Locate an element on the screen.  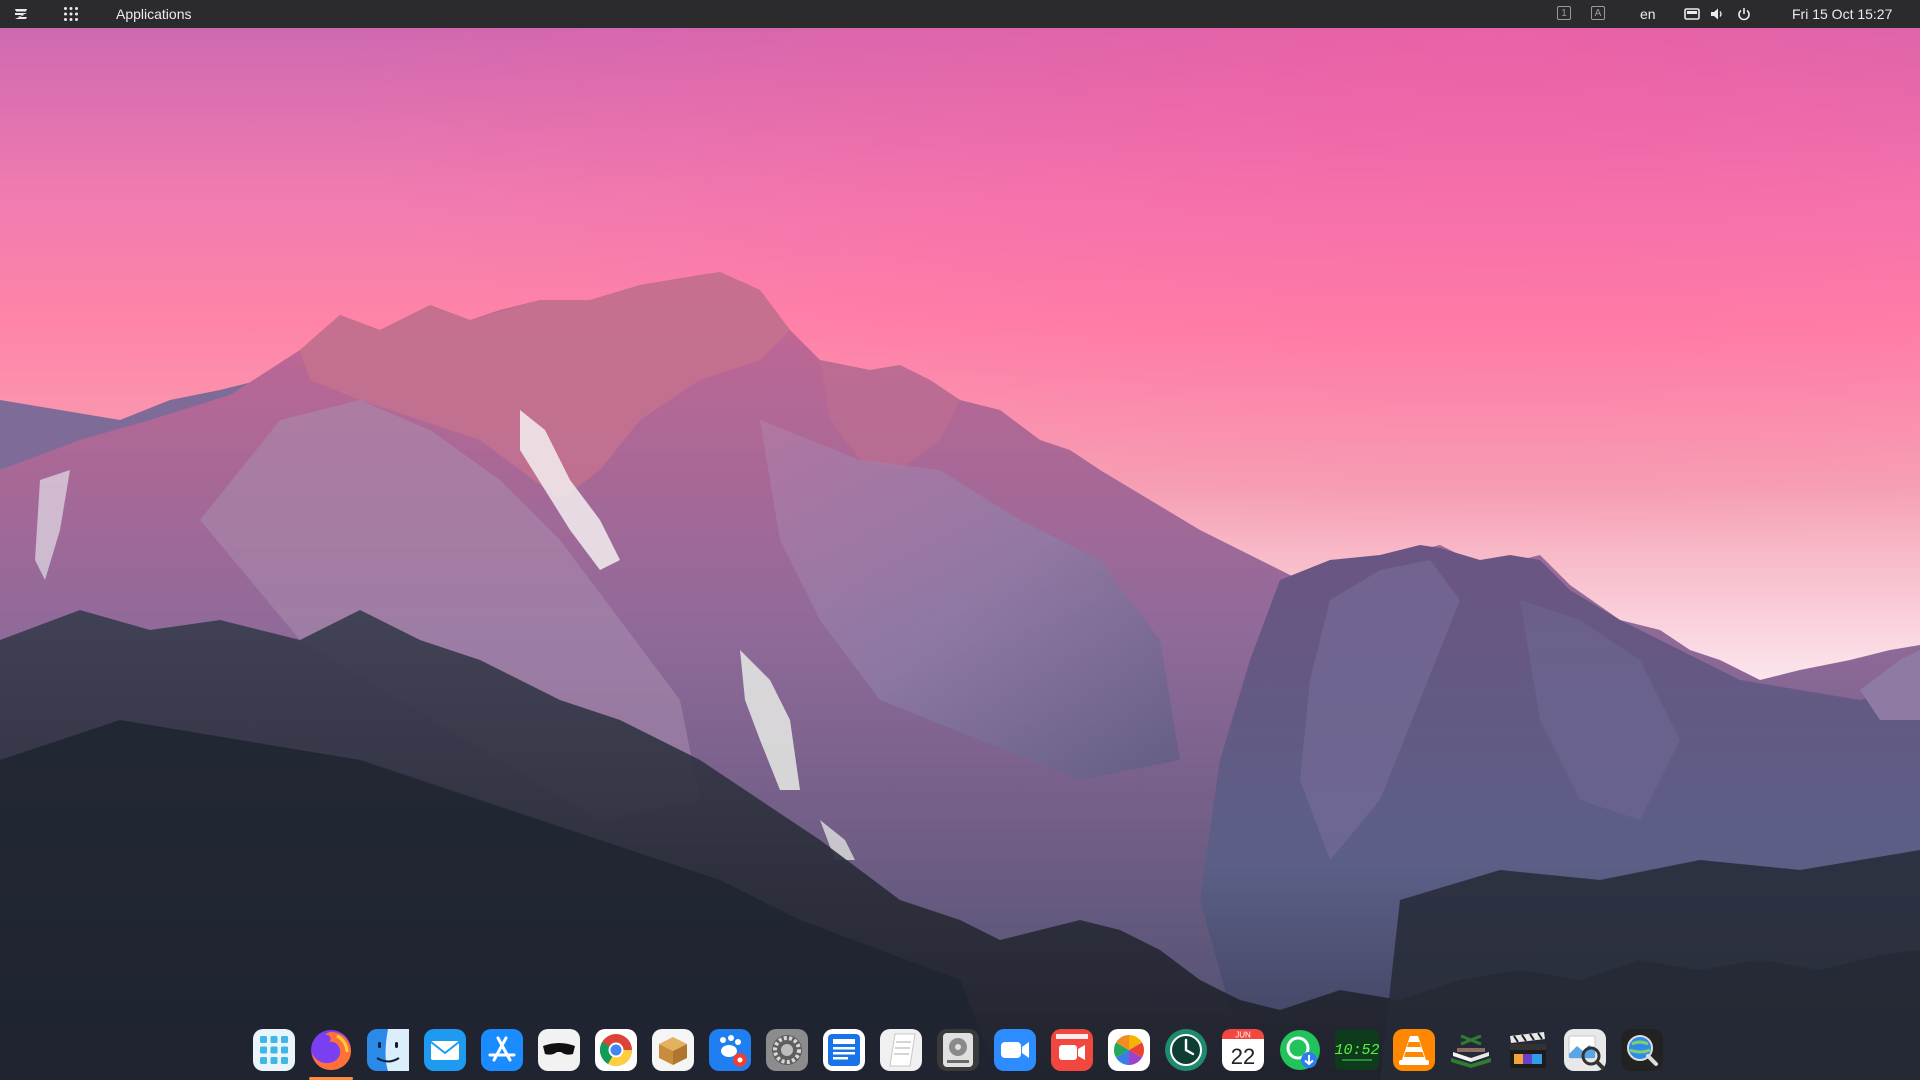
dock-item-text-editor is located at coordinates (844, 1053).